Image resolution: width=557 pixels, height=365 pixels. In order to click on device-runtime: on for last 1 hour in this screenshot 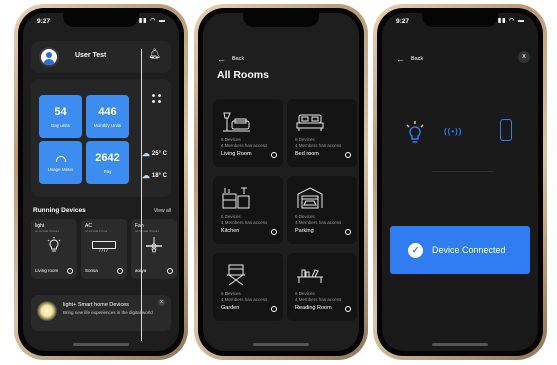, I will do `click(96, 231)`.